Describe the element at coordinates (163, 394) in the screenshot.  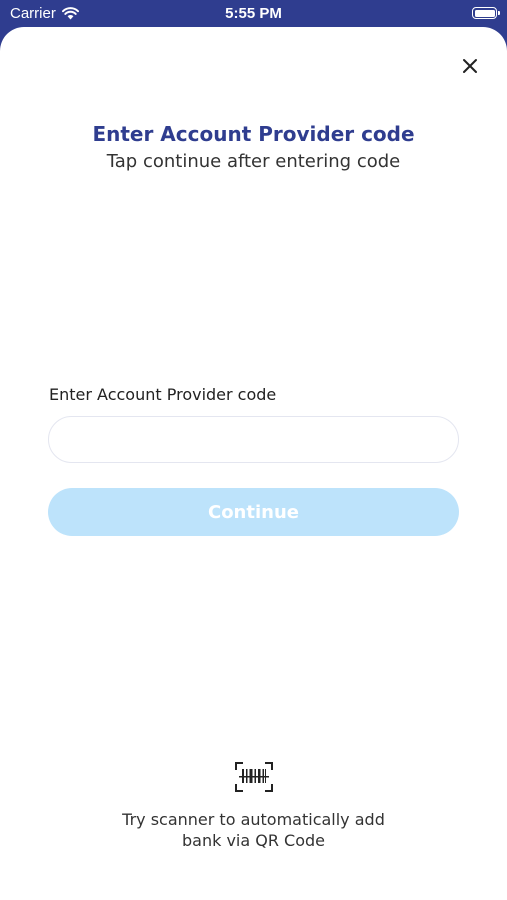
I see `code-field-label: Enter Account Provider code` at that location.